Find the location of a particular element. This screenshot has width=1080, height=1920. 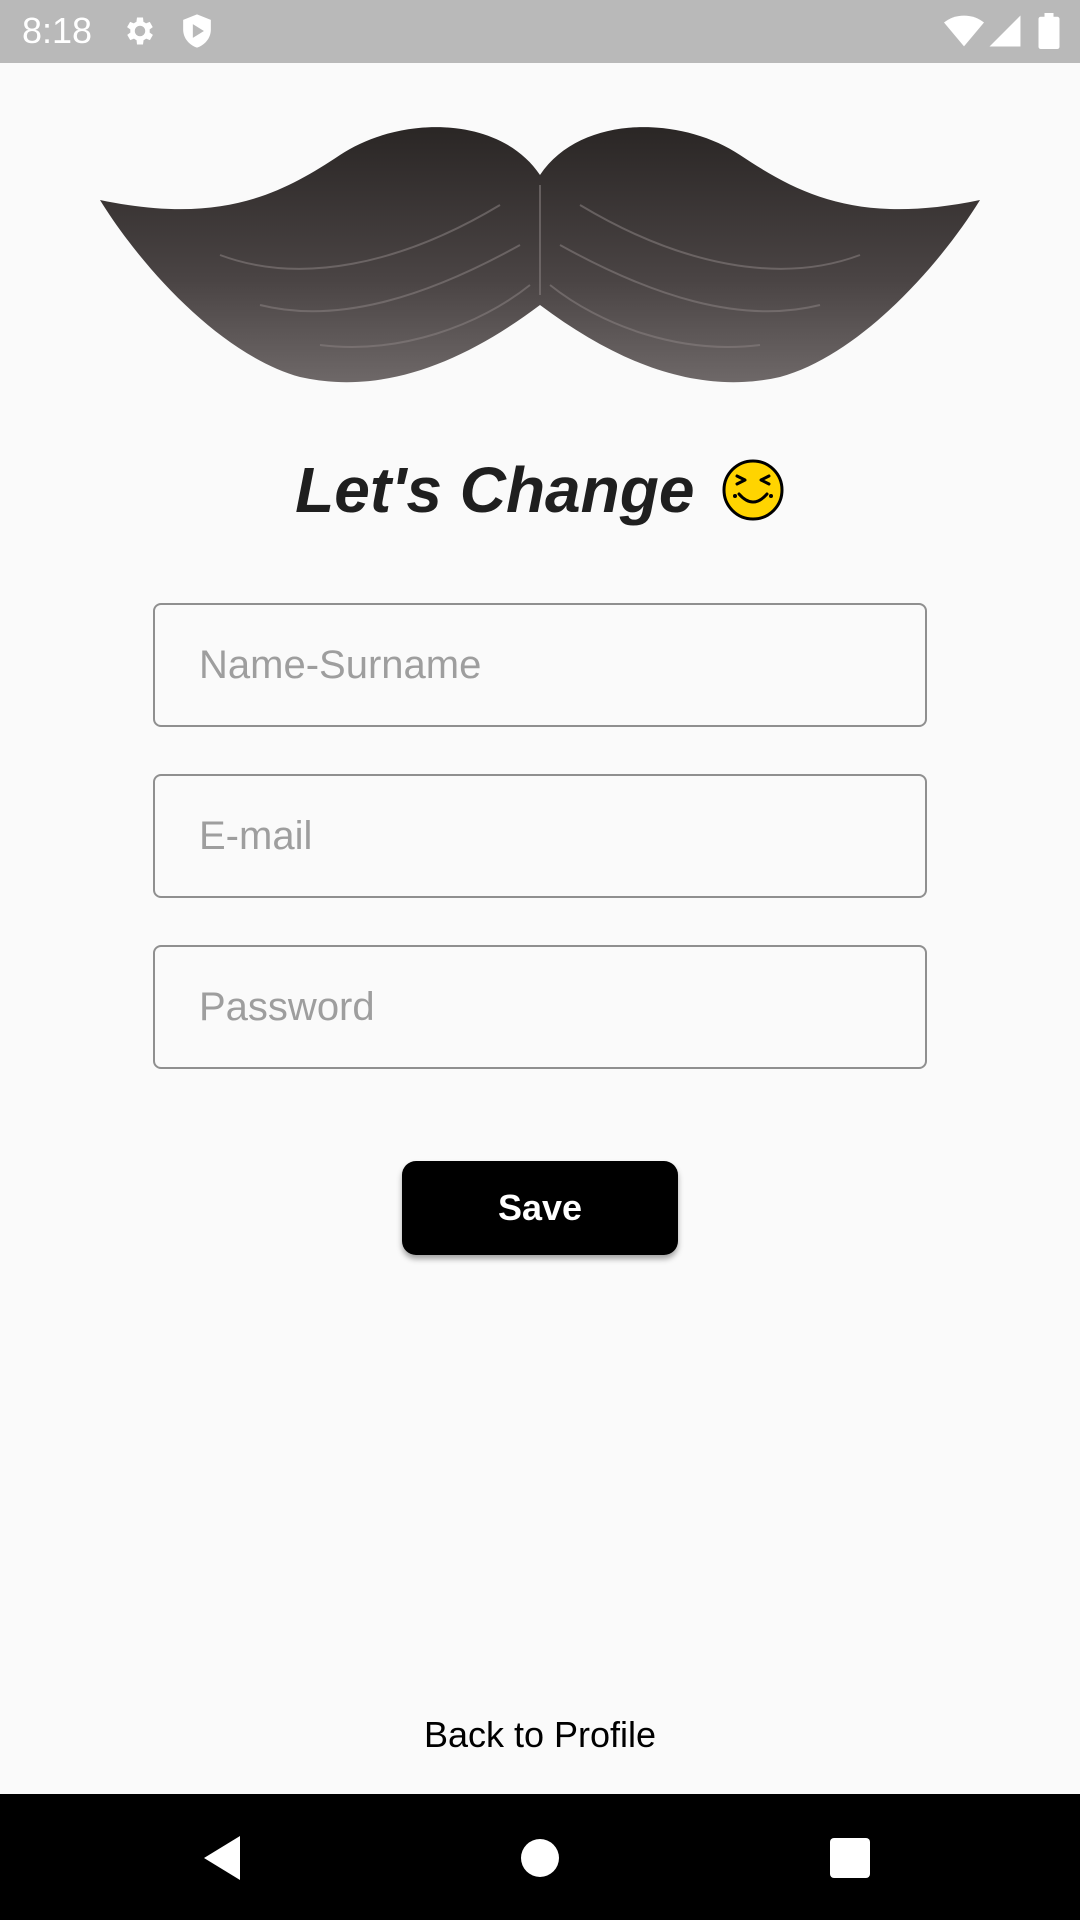

email-field is located at coordinates (540, 836).